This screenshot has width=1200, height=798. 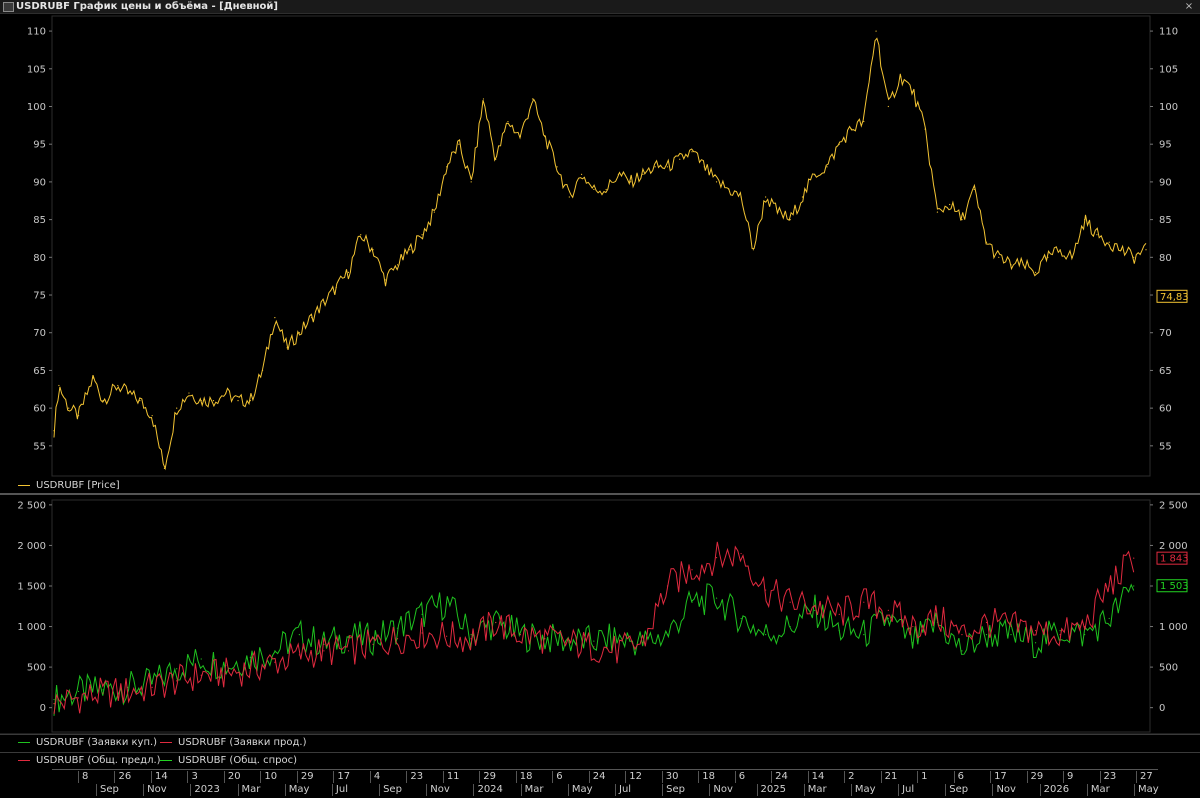 I want to click on y-tick-label-right: 85, so click(x=1165, y=220).